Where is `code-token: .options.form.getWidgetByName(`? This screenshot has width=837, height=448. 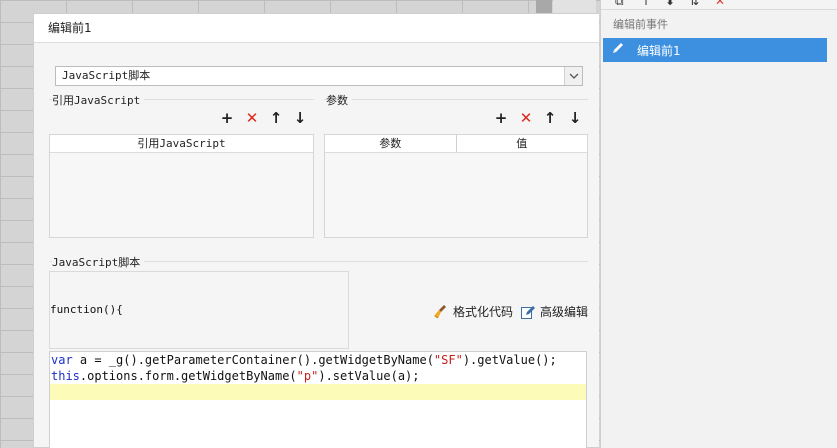 code-token: .options.form.getWidgetByName( is located at coordinates (188, 376).